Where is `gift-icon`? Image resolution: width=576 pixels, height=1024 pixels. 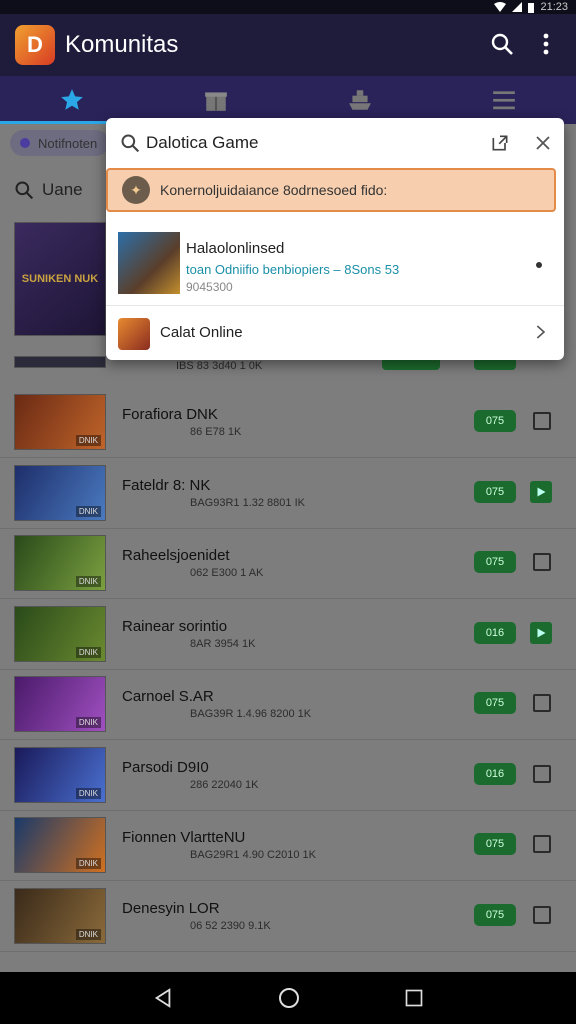
gift-icon is located at coordinates (216, 101).